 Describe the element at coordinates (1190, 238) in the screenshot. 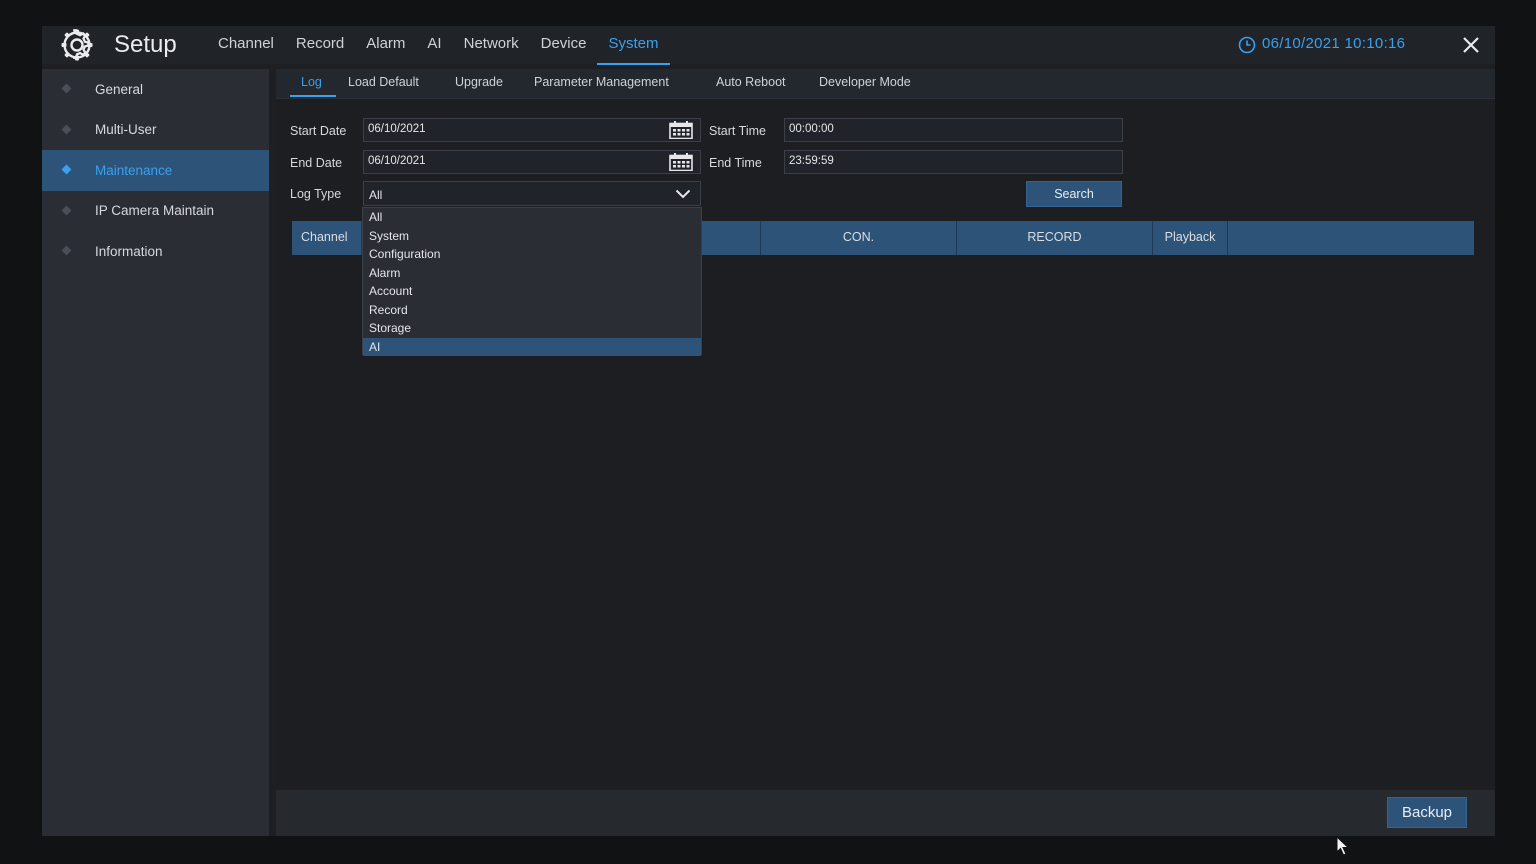

I see `column-playback: Playback` at that location.